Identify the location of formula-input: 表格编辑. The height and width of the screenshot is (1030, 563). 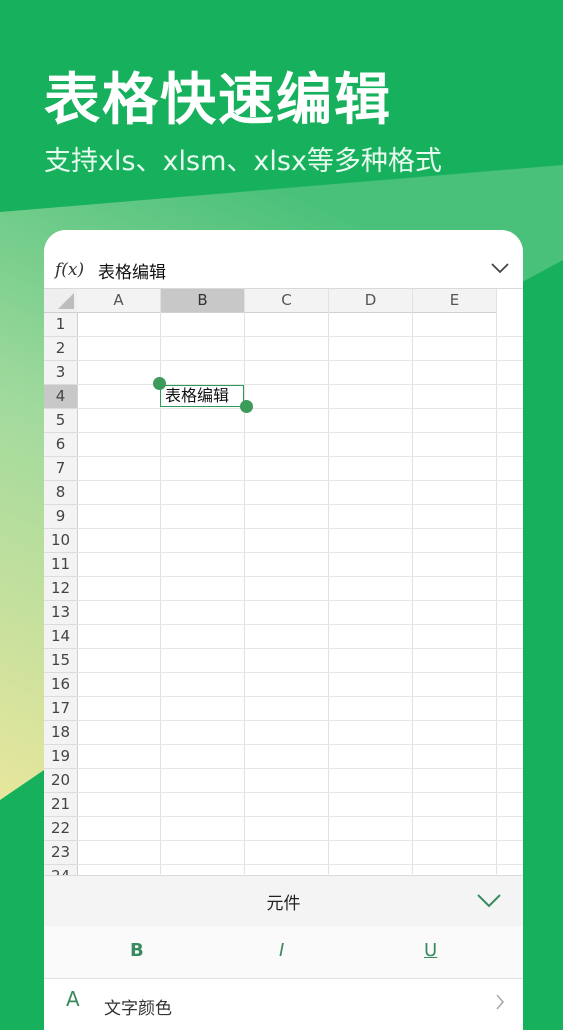
(132, 270).